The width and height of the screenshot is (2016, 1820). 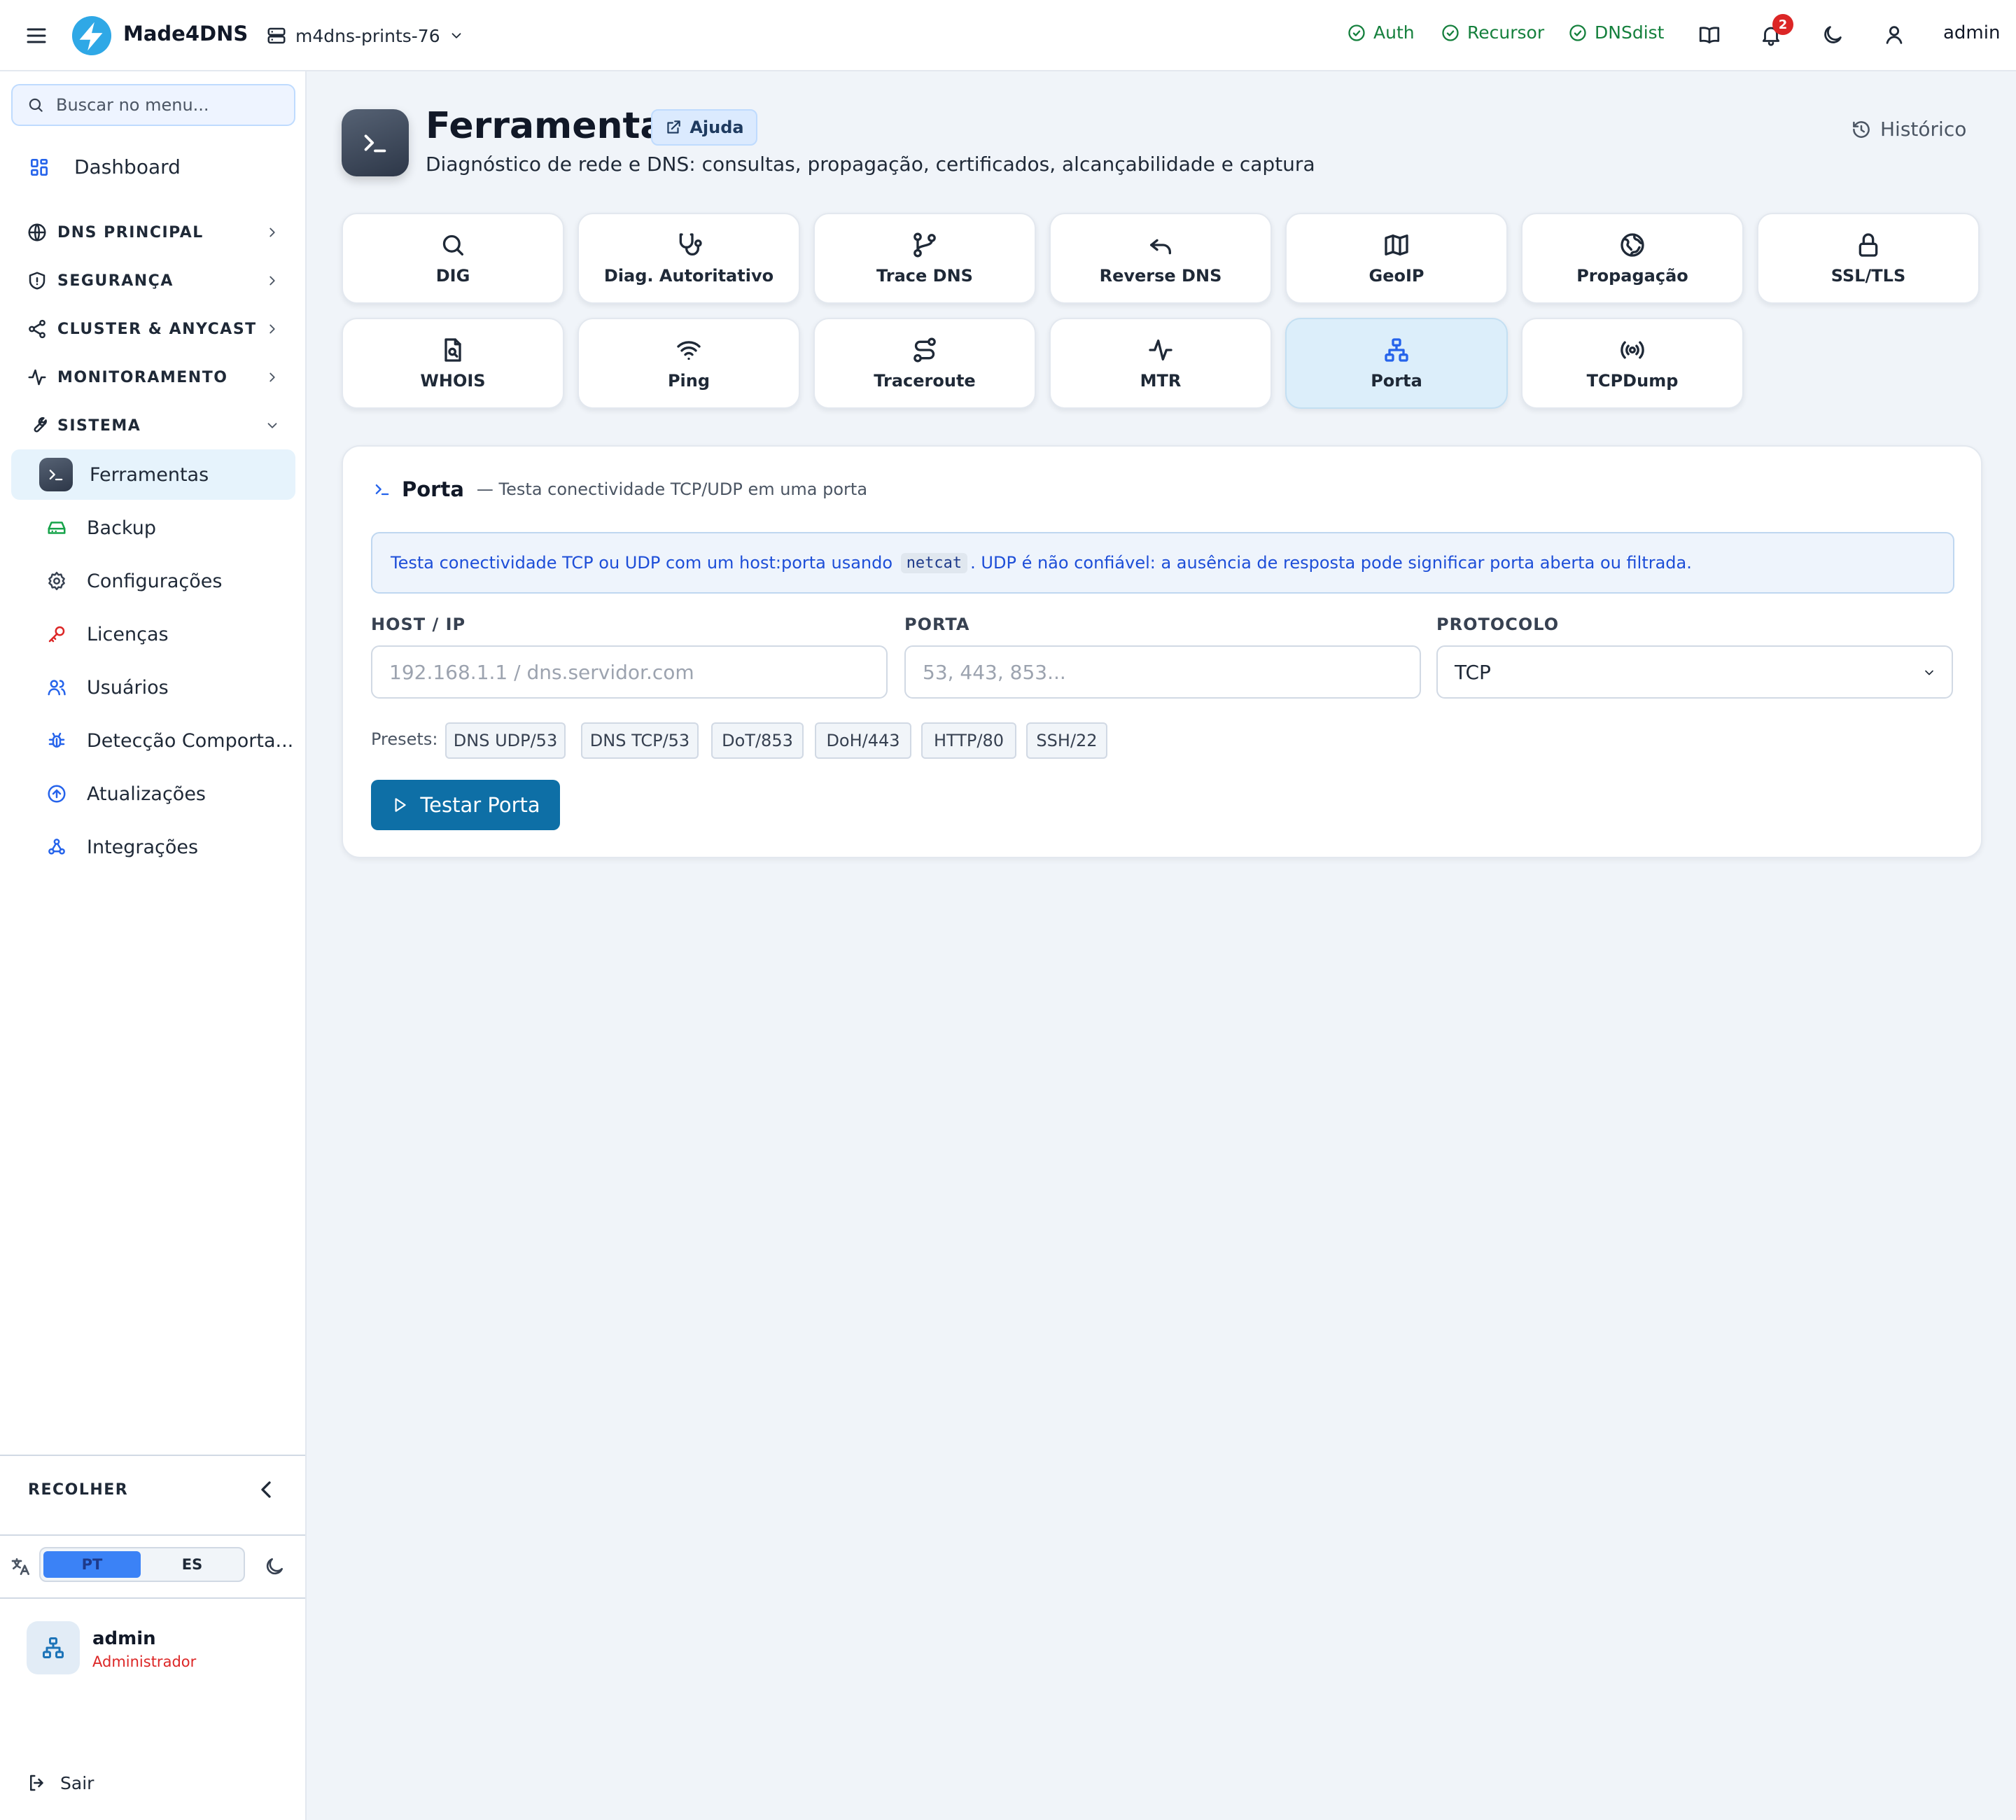 I want to click on translate-icon, so click(x=21, y=1566).